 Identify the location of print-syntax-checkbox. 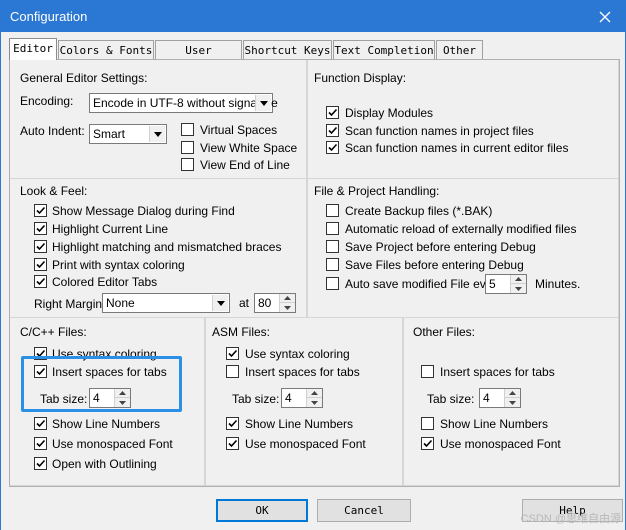
(40, 264).